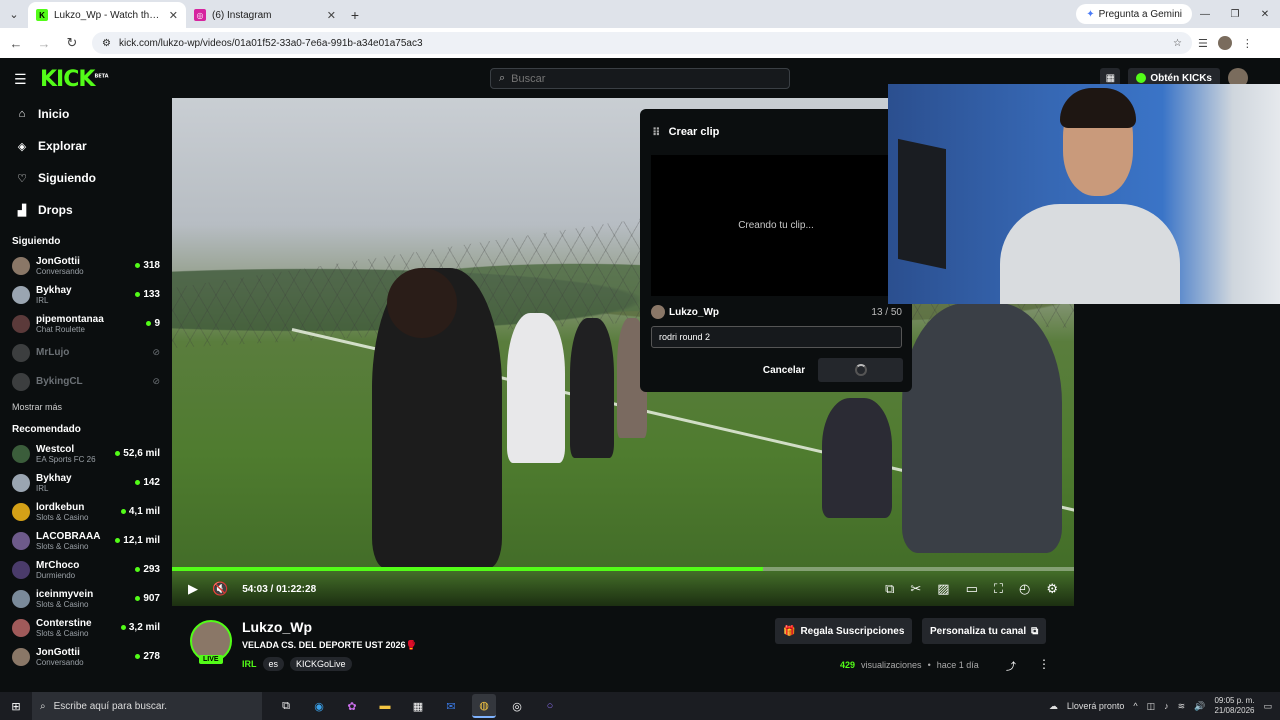 Image resolution: width=1280 pixels, height=720 pixels. What do you see at coordinates (1024, 589) in the screenshot?
I see `speed-icon: ◴` at bounding box center [1024, 589].